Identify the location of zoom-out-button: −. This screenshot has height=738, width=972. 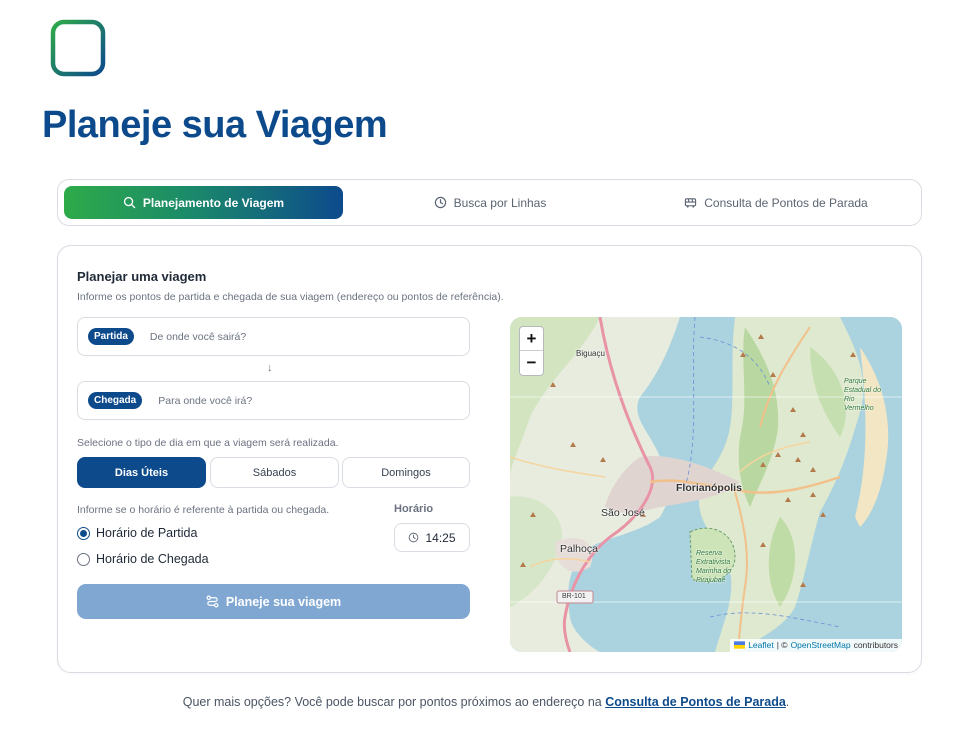
(531, 363).